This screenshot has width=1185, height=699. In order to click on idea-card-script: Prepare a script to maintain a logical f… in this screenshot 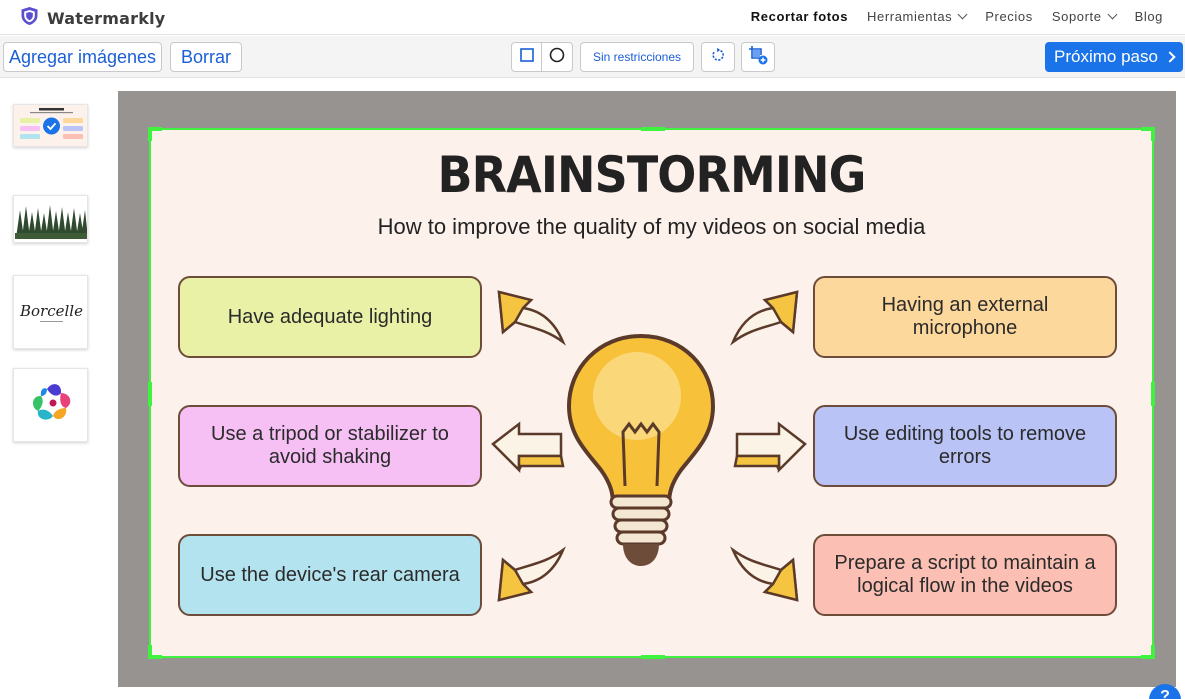, I will do `click(965, 575)`.